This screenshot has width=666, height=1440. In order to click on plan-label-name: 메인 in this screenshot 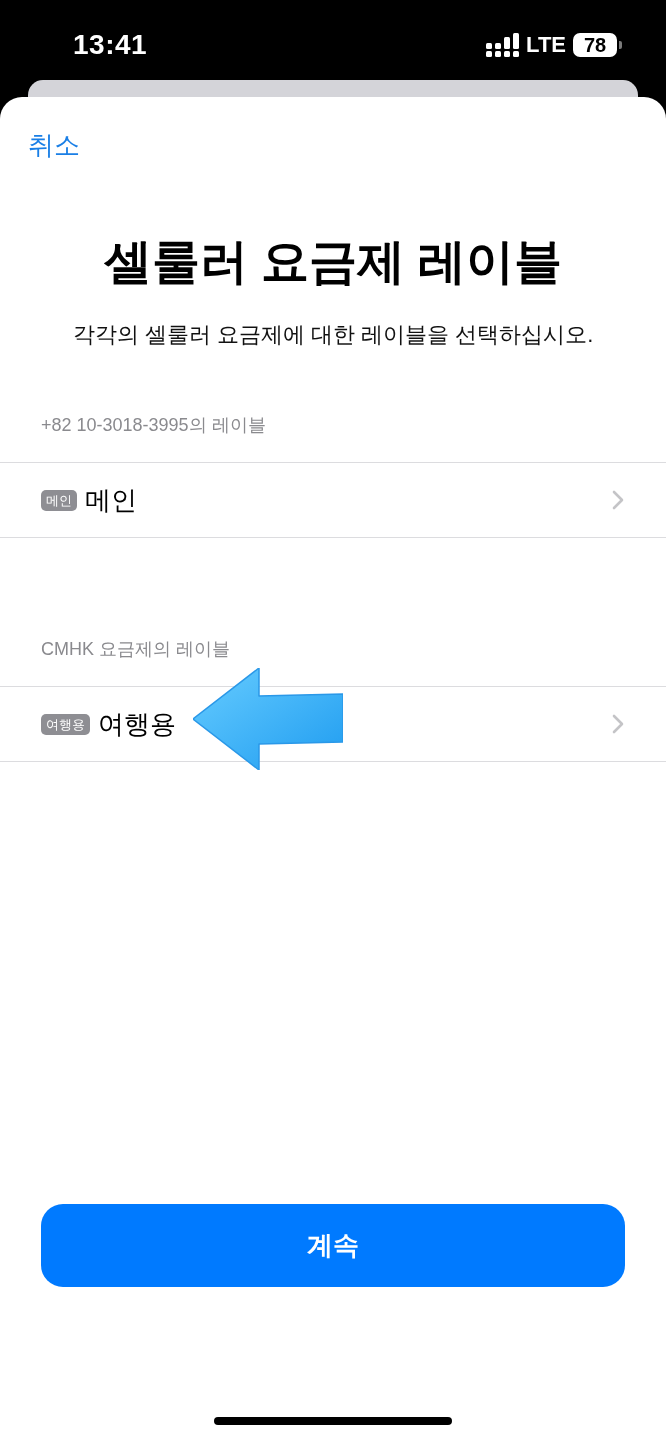, I will do `click(111, 500)`.